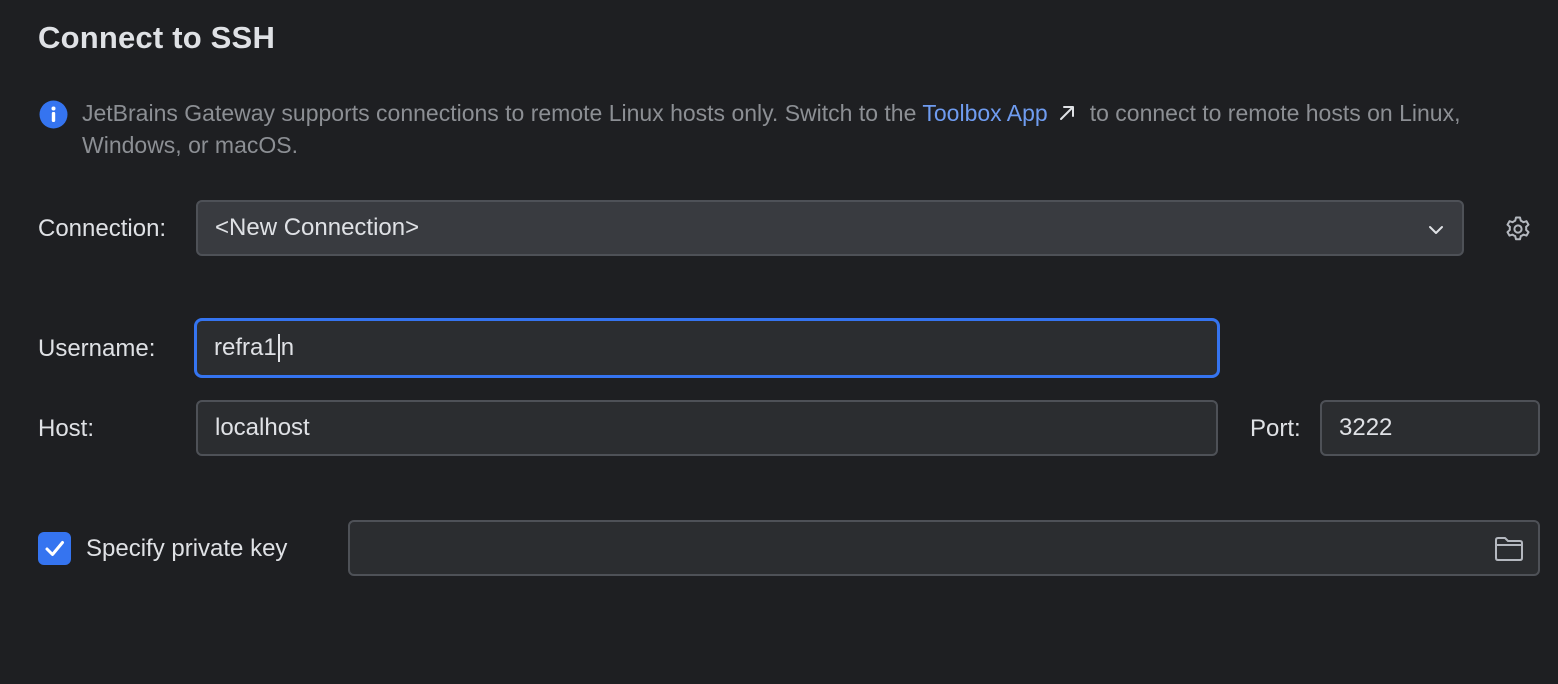 This screenshot has width=1558, height=684. What do you see at coordinates (102, 228) in the screenshot?
I see `connection-label: Connection:` at bounding box center [102, 228].